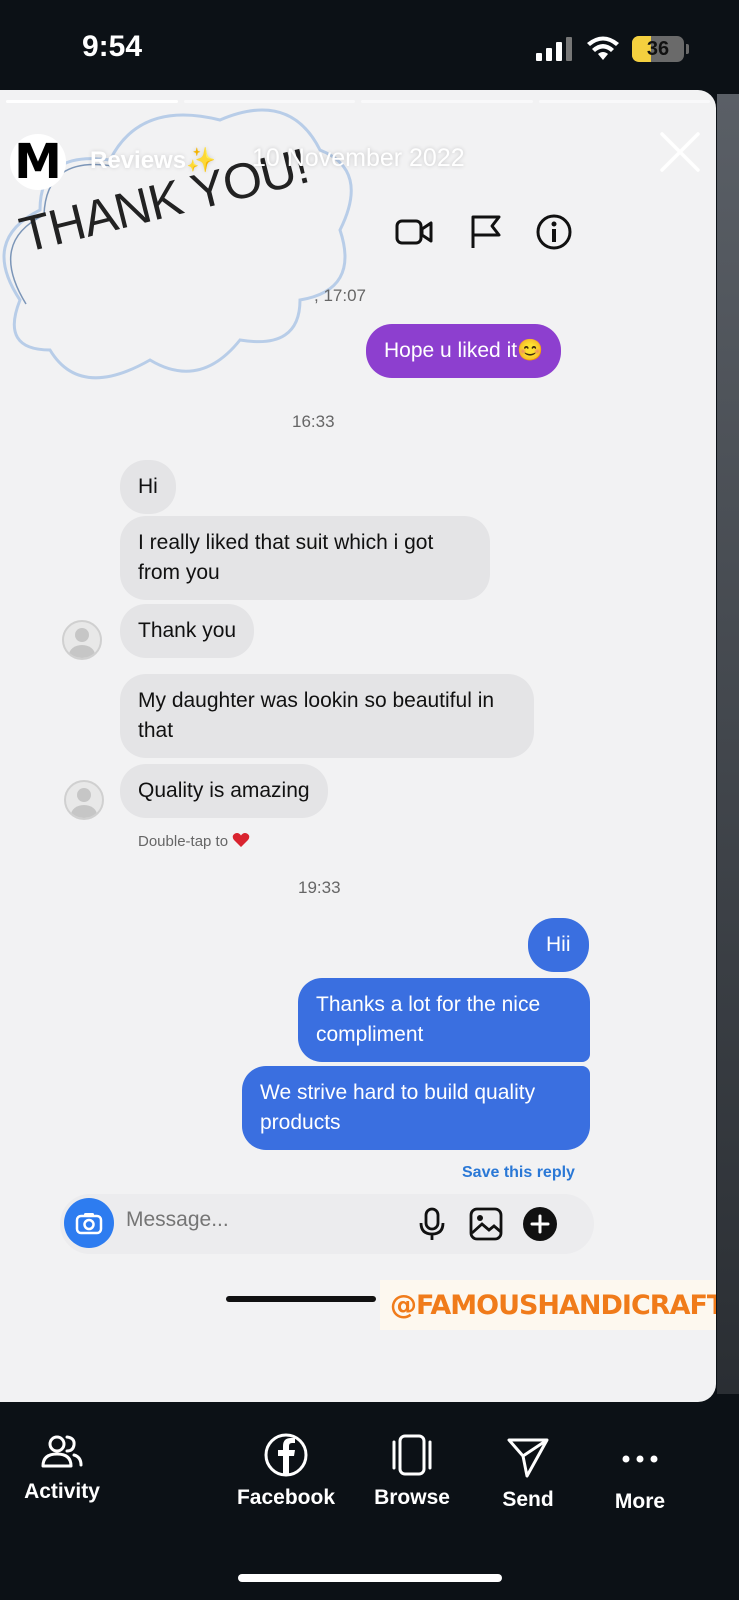 The height and width of the screenshot is (1600, 739). Describe the element at coordinates (554, 232) in the screenshot. I see `info-icon` at that location.